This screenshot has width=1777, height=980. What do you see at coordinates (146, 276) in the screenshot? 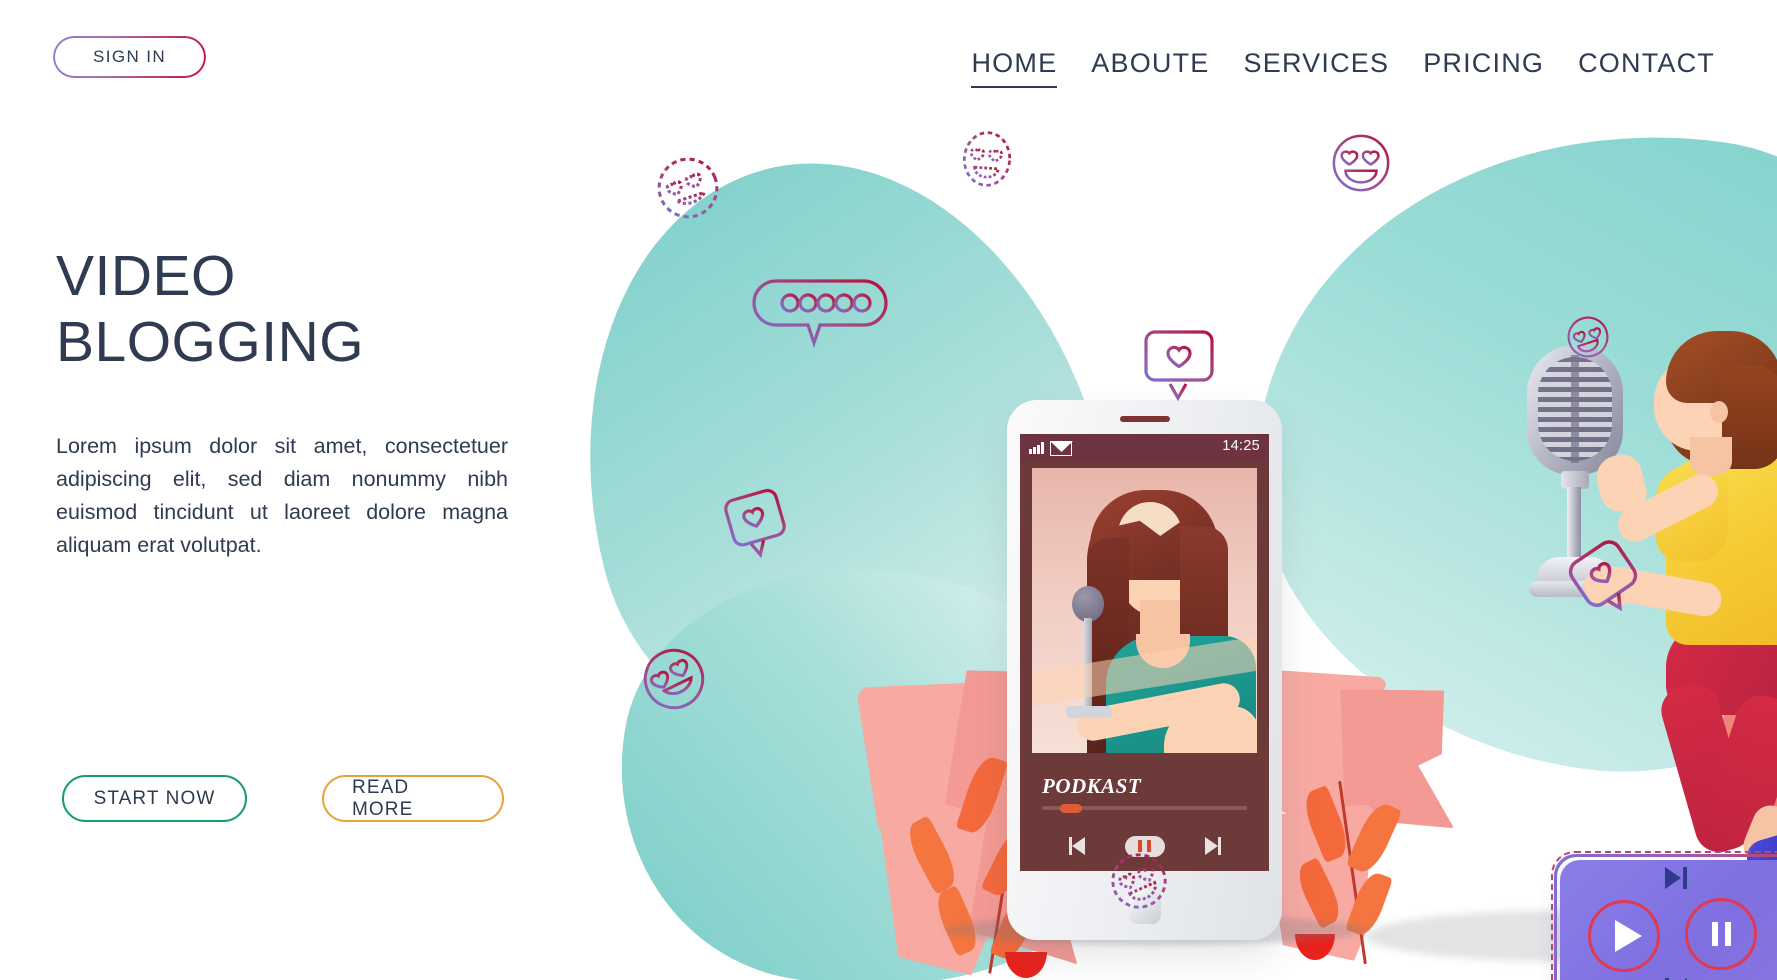
I see `page-title-line-1: VIDEO` at bounding box center [146, 276].